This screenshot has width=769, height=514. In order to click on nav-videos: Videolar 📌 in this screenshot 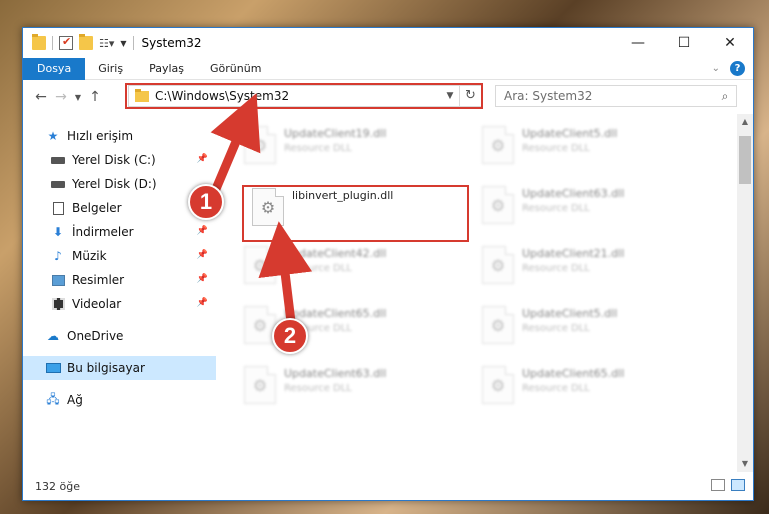, I will do `click(119, 304)`.